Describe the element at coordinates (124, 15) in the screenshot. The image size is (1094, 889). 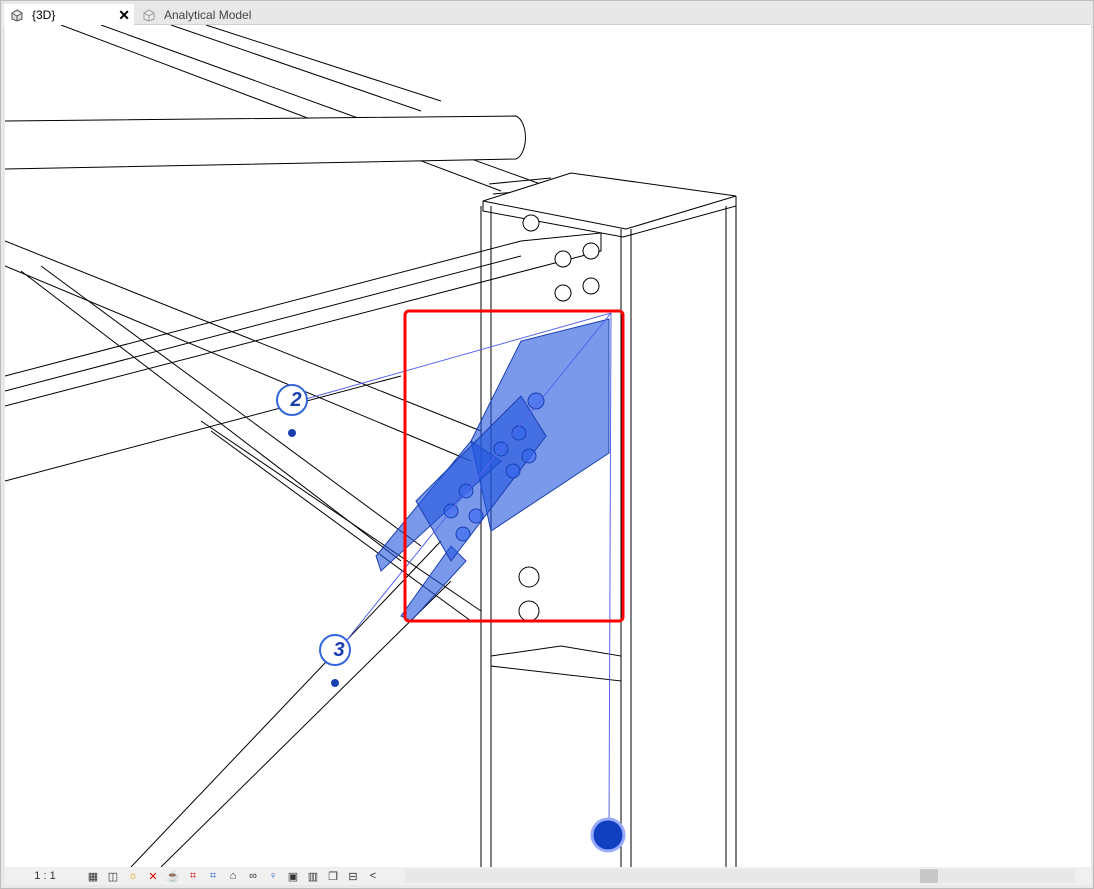
I see `close-tab-button: ✕` at that location.